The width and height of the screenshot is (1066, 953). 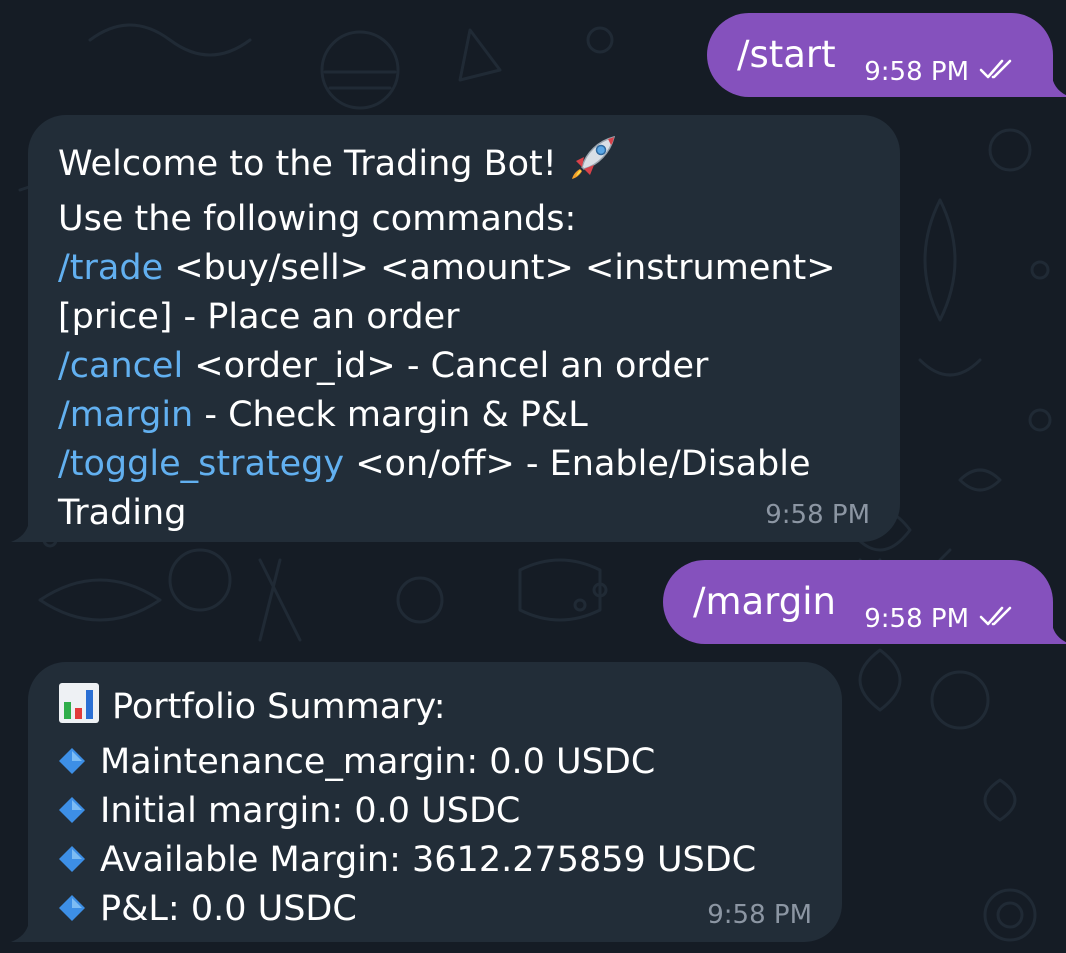 I want to click on message-line: Welcome to the Trading Bot!, so click(x=464, y=165).